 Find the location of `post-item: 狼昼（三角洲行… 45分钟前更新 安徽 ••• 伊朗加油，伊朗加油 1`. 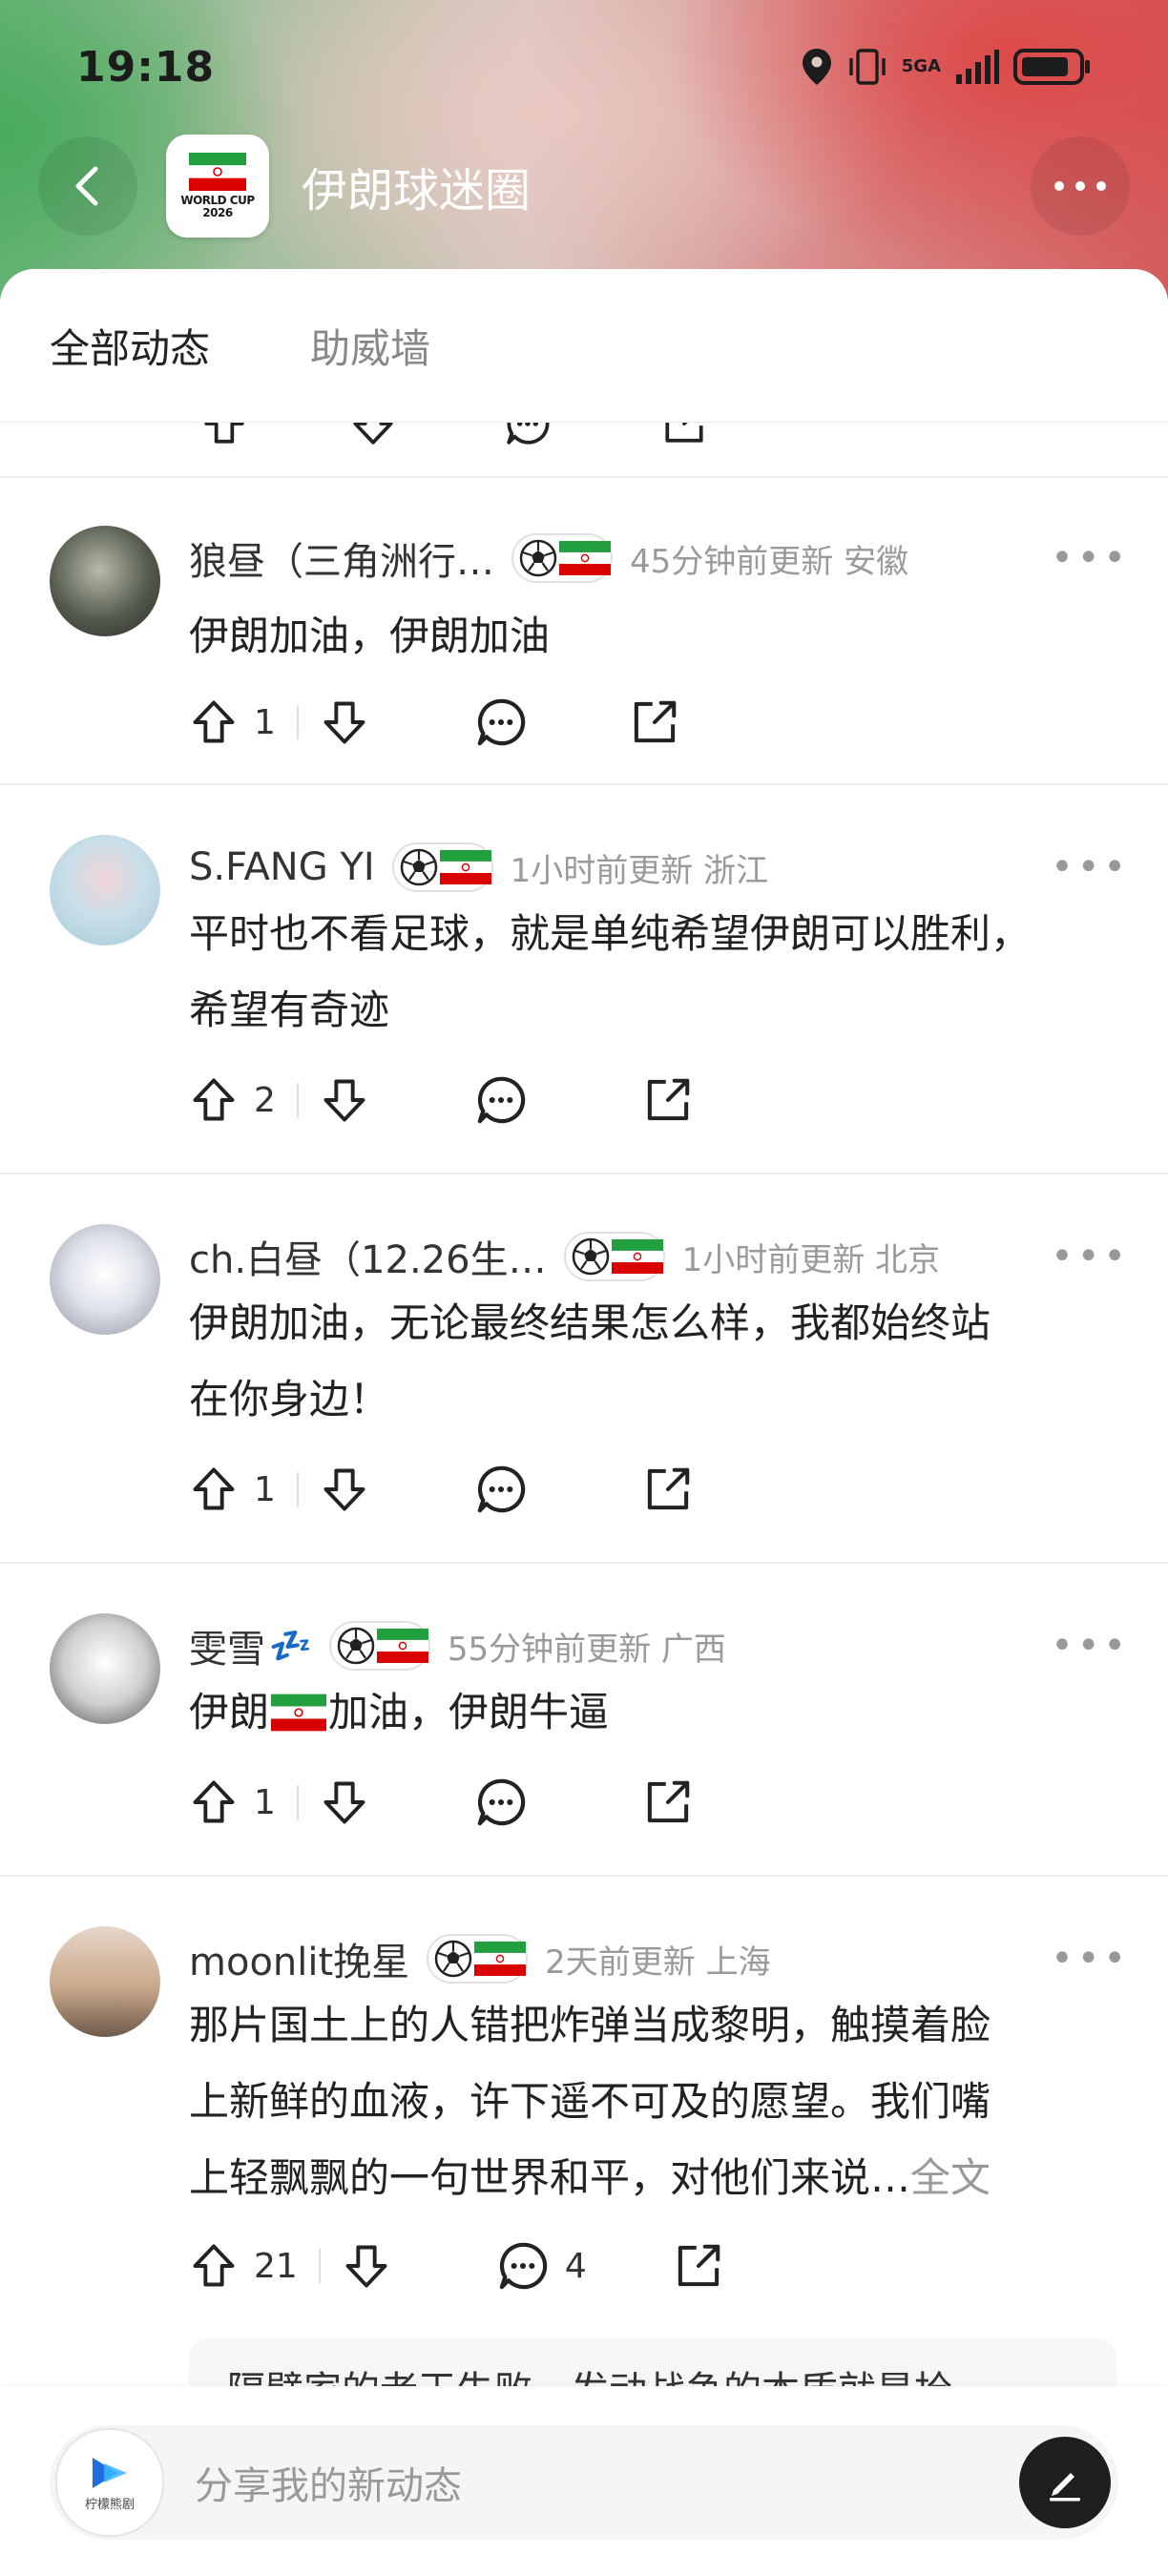

post-item: 狼昼（三角洲行… 45分钟前更新 安徽 ••• 伊朗加油，伊朗加油 1 is located at coordinates (584, 631).